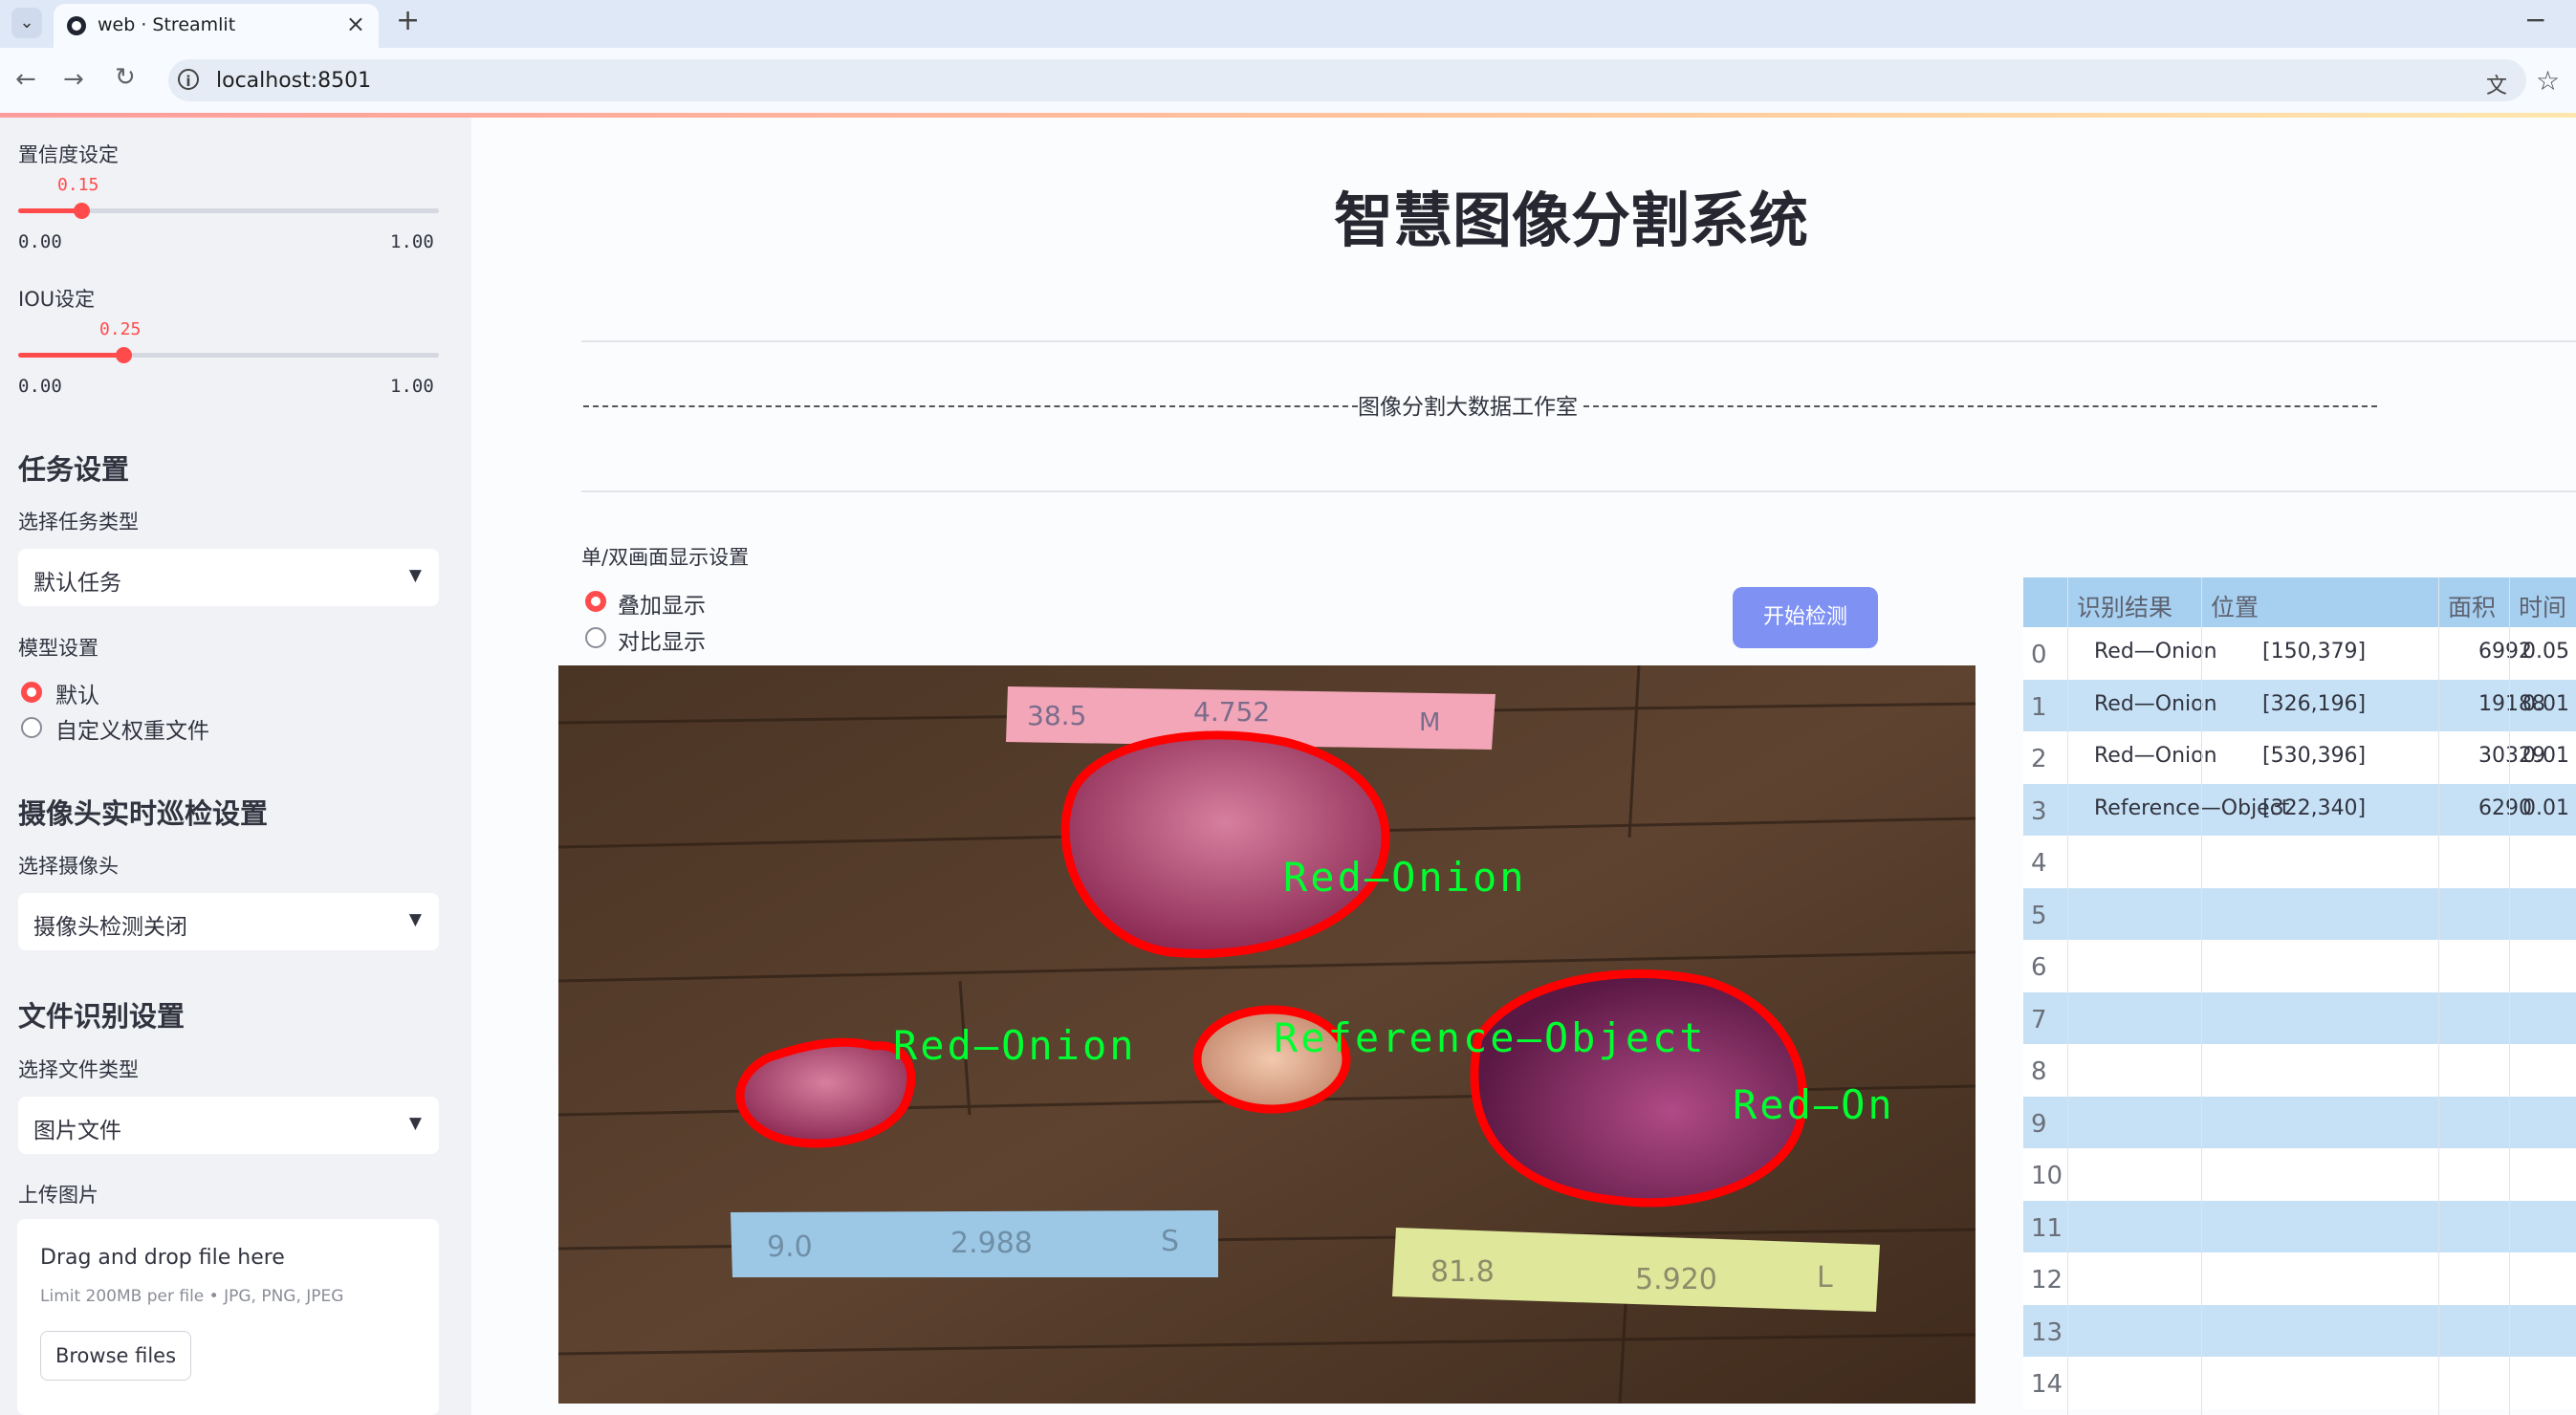 Image resolution: width=2576 pixels, height=1415 pixels. I want to click on camera-select-label: 选择摄像头, so click(68, 866).